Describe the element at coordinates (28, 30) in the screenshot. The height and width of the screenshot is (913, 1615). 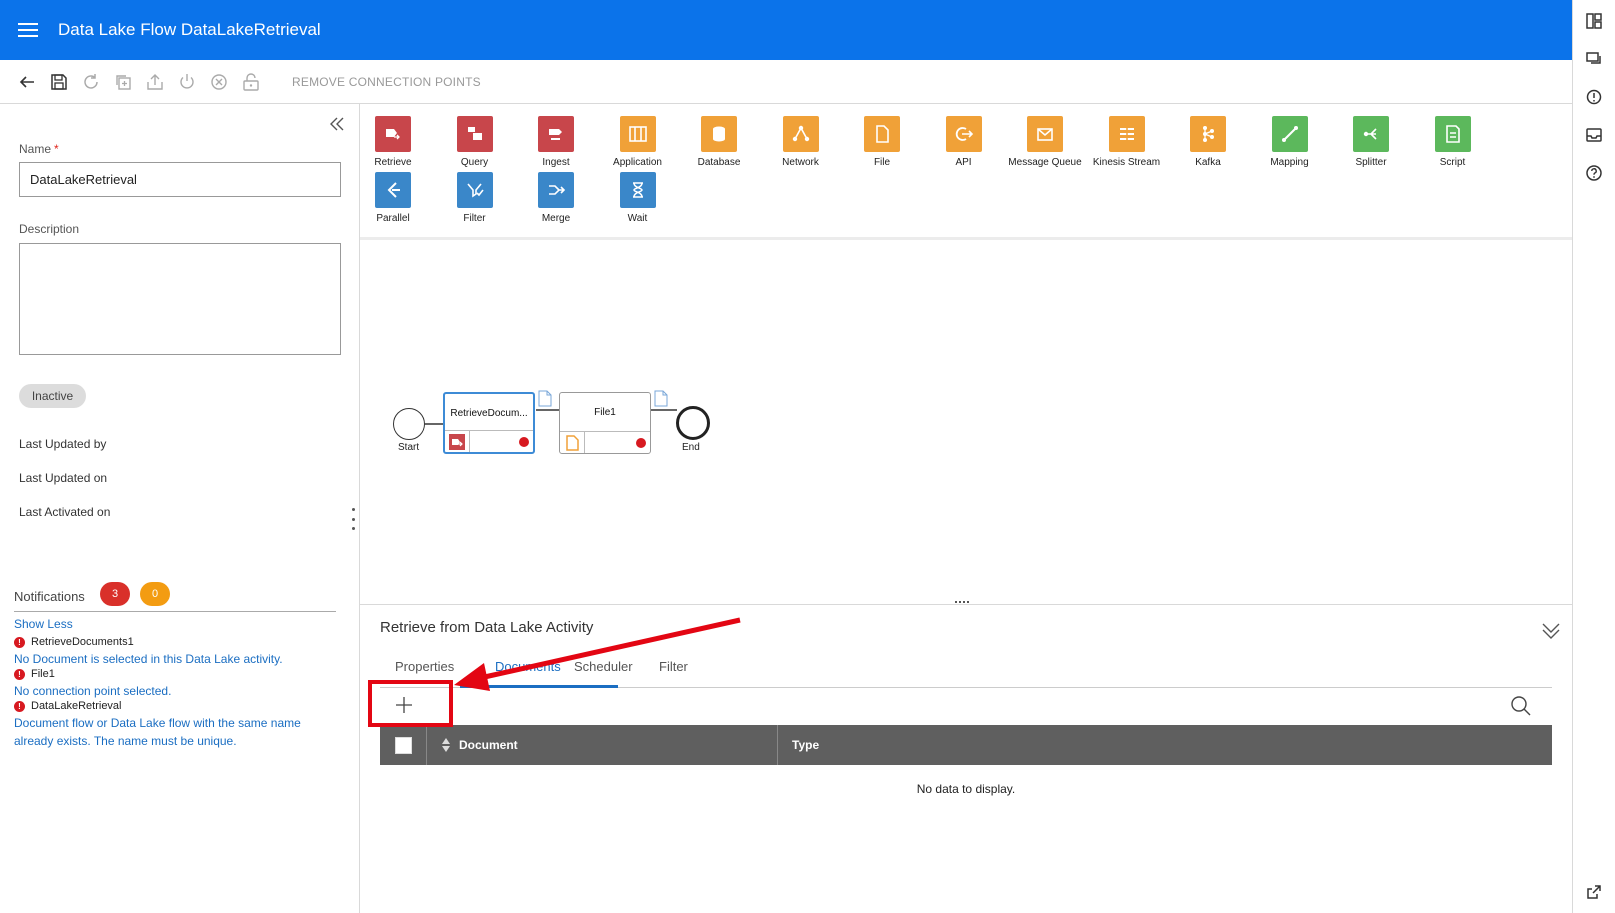
I see `hamburger-menu-icon` at that location.